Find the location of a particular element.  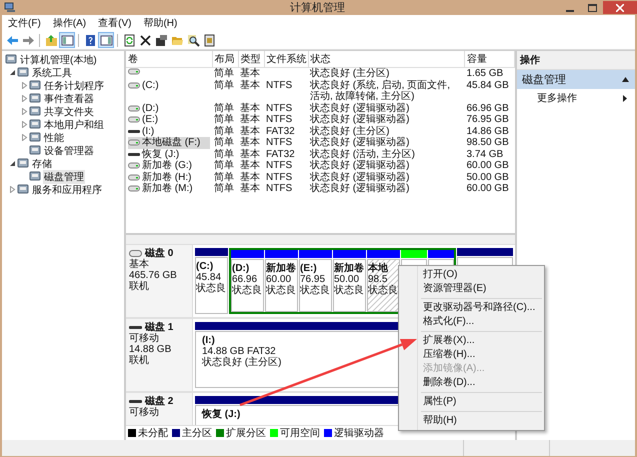

partition-box: (E:) 76.95 状态良 is located at coordinates (315, 285).